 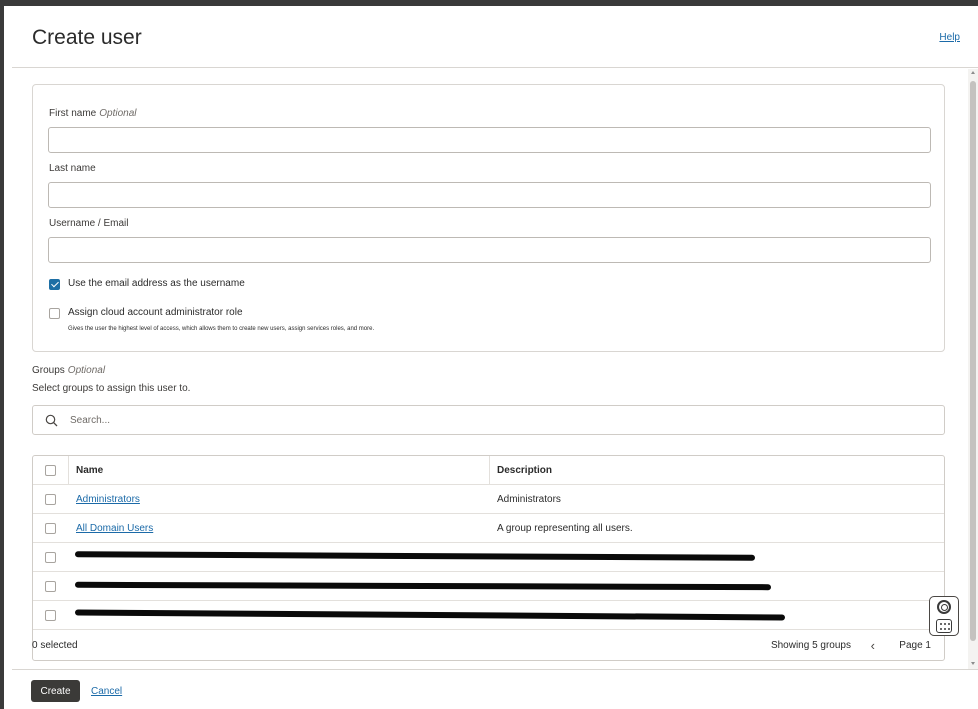 I want to click on select-all-checkbox, so click(x=50, y=470).